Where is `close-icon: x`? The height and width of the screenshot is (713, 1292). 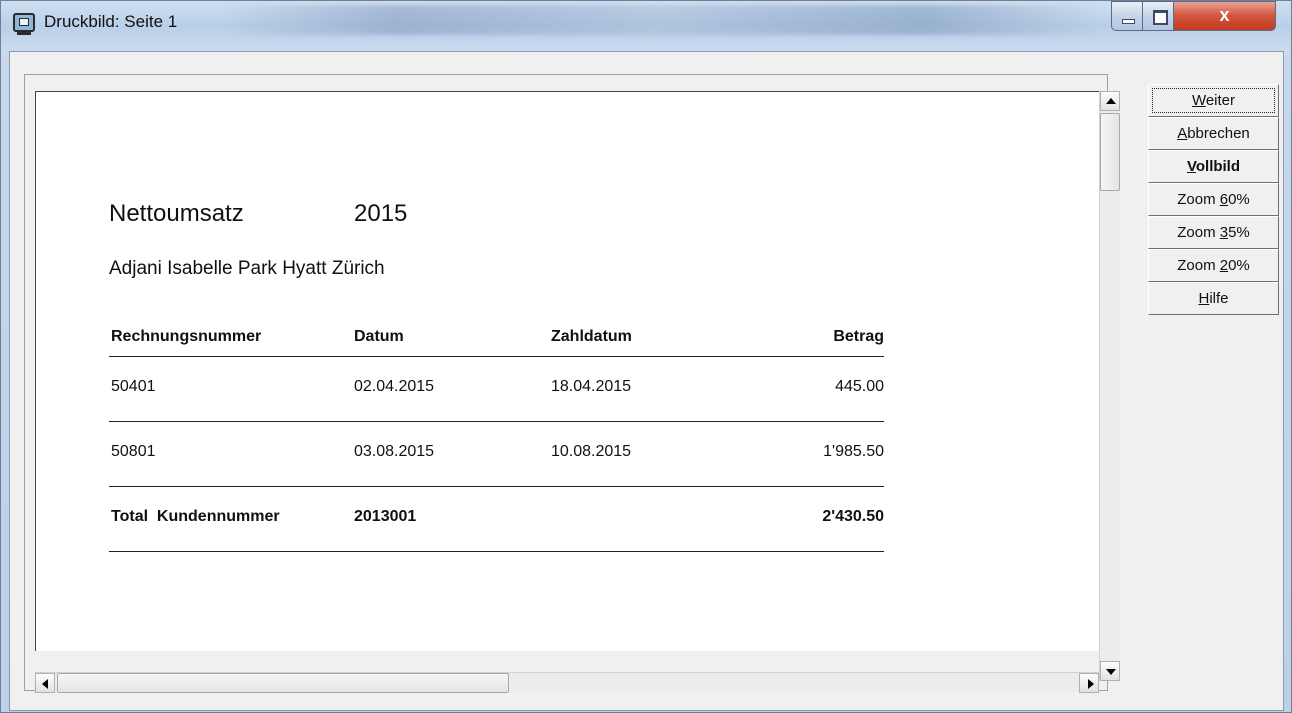
close-icon: x is located at coordinates (1224, 15).